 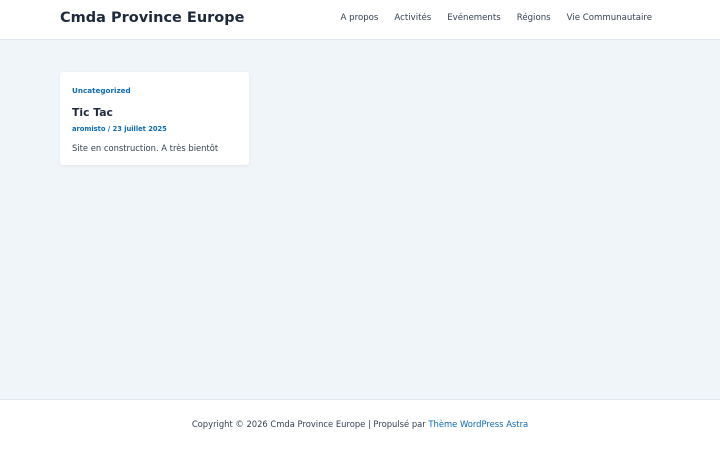 I want to click on post-meta: aromisto / 23 juillet 2025, so click(x=154, y=129).